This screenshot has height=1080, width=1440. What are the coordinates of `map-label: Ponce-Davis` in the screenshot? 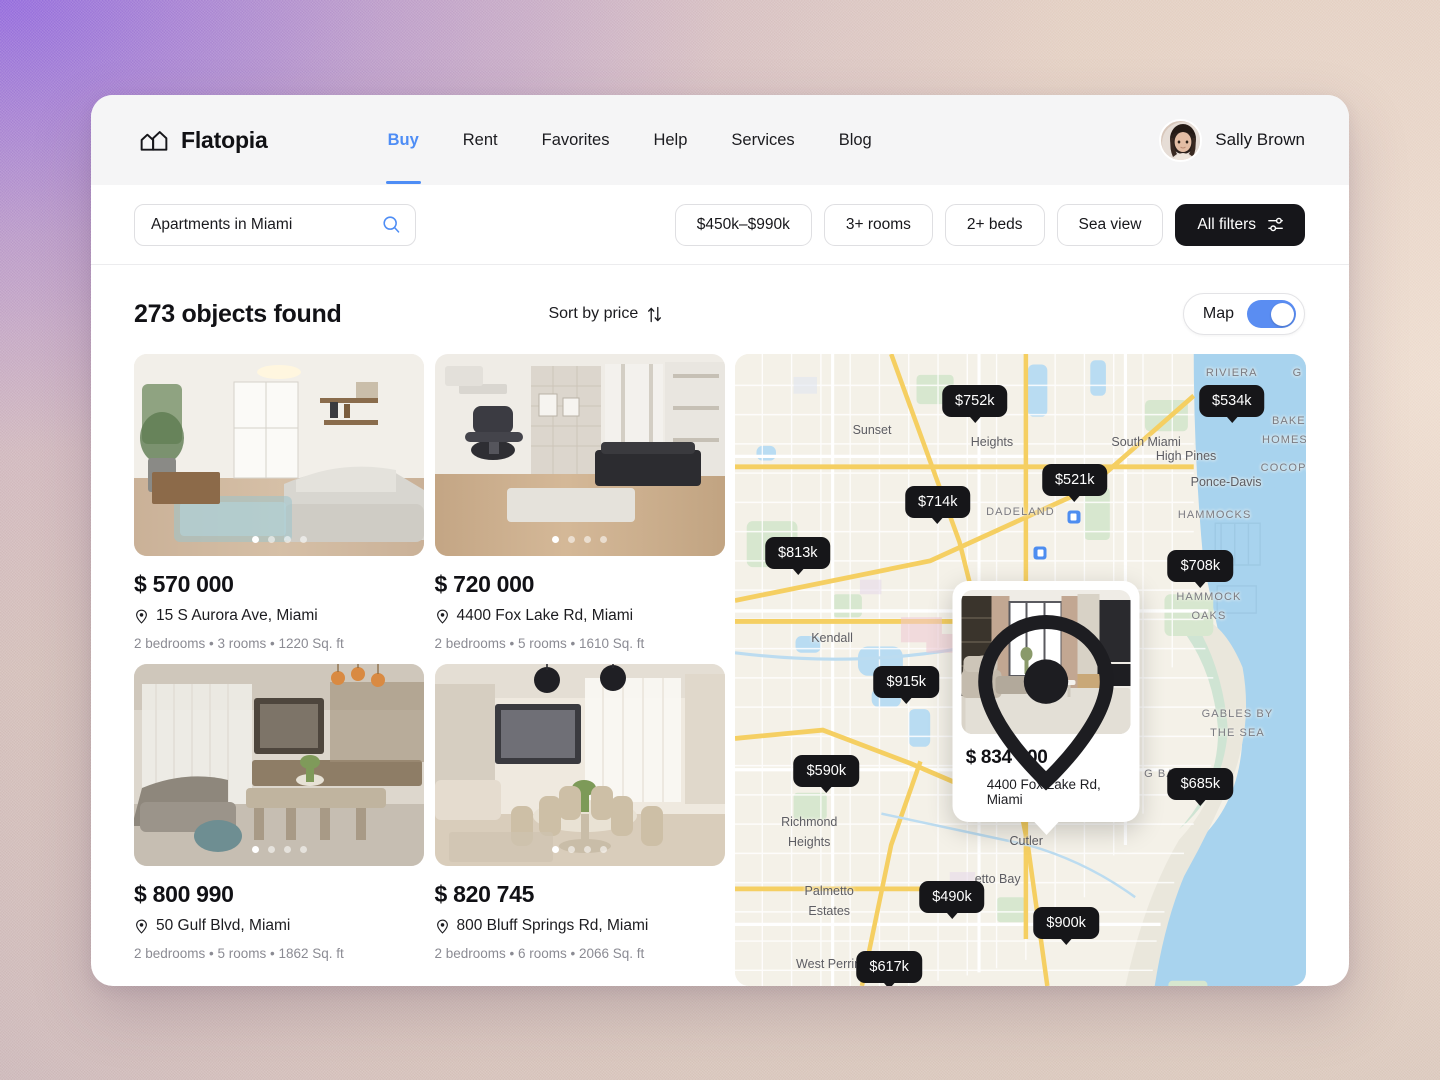 It's located at (1226, 481).